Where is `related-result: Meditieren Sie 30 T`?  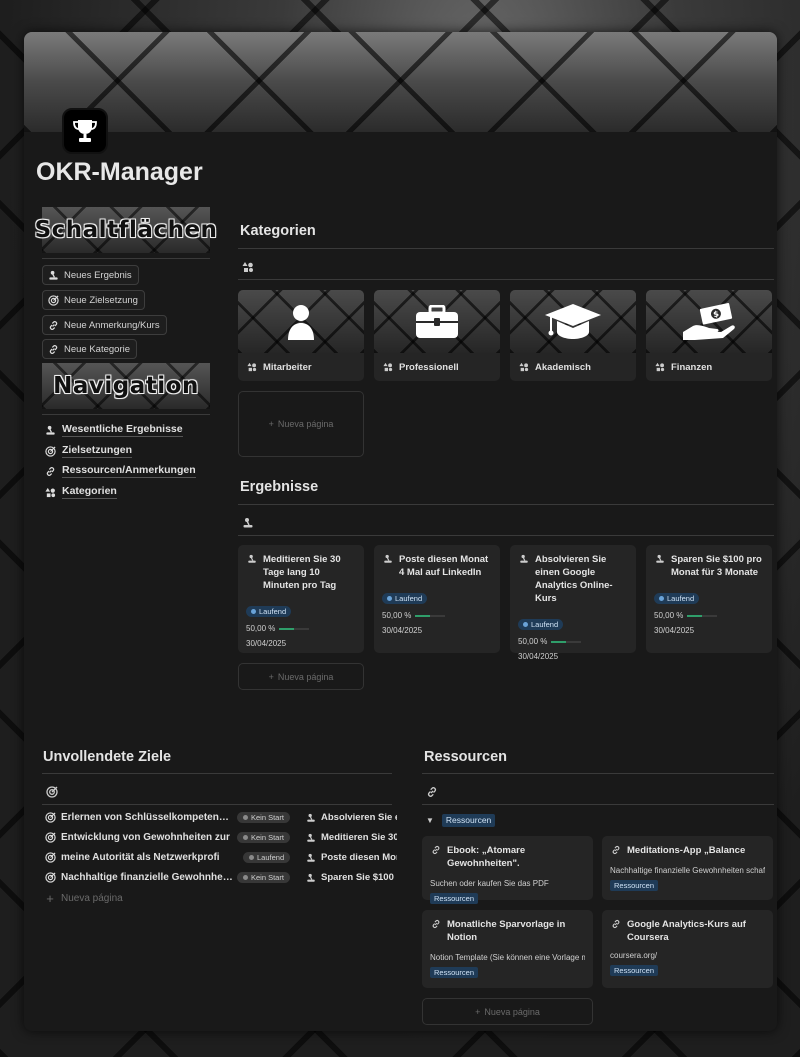
related-result: Meditieren Sie 30 T is located at coordinates (351, 838).